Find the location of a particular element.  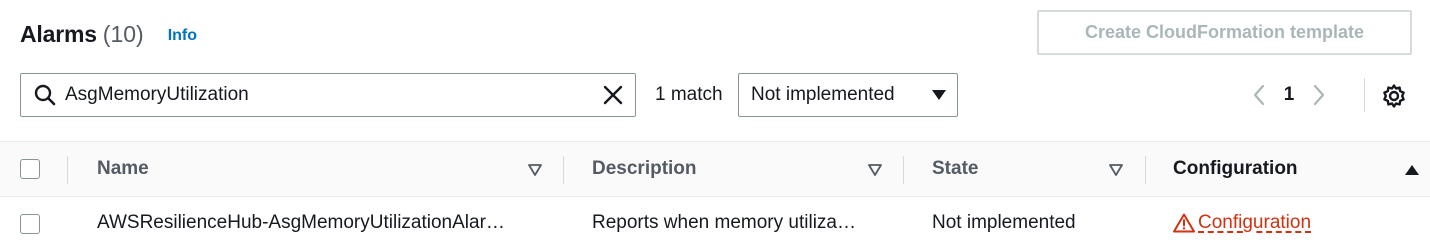

column-header-configuration: Configuration is located at coordinates (1235, 169).